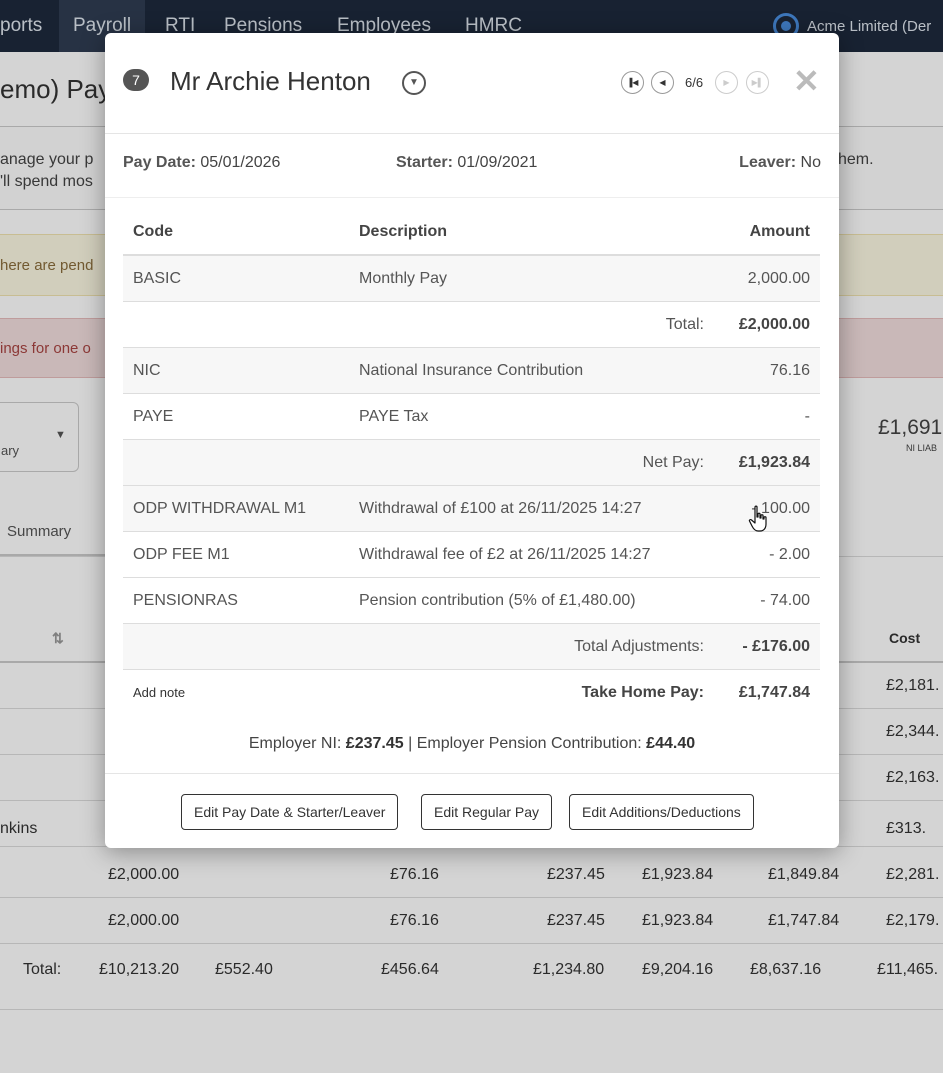  What do you see at coordinates (632, 82) in the screenshot?
I see `first-employee-icon: ▐◀` at bounding box center [632, 82].